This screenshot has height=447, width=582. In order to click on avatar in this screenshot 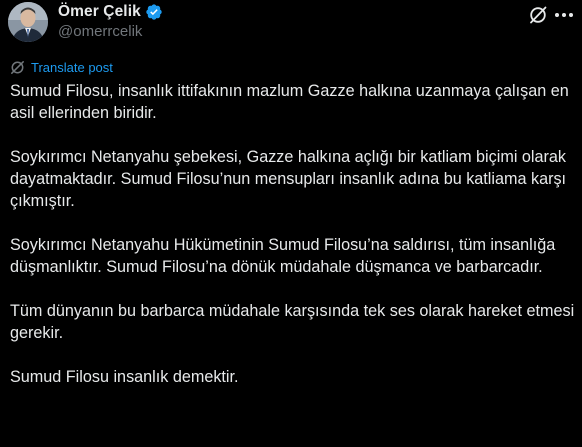, I will do `click(28, 22)`.